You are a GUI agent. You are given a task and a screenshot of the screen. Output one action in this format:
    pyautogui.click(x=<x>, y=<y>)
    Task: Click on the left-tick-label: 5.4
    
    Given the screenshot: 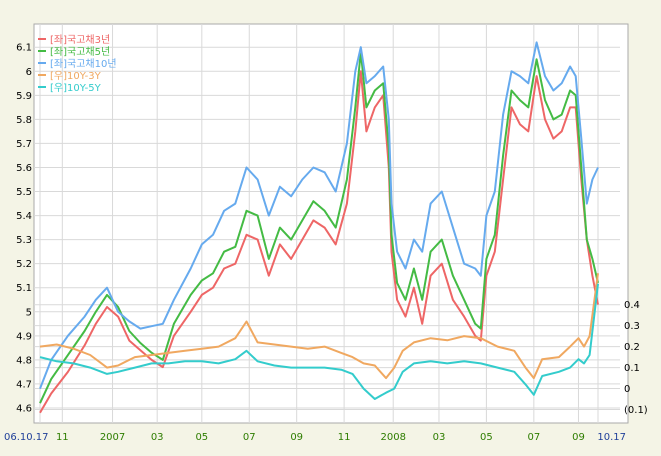 What is the action you would take?
    pyautogui.click(x=24, y=216)
    